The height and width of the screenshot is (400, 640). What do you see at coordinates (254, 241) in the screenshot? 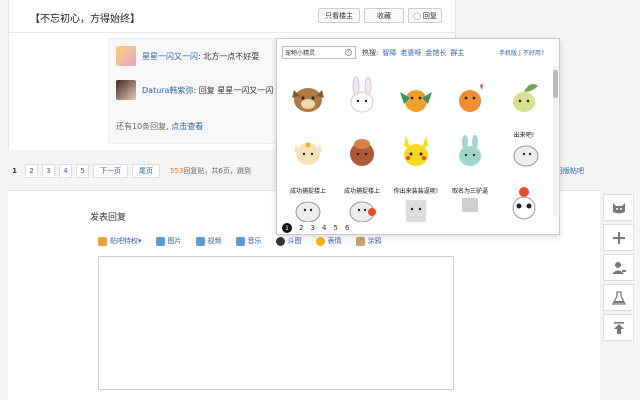
I see `toolbar-label: 音乐` at bounding box center [254, 241].